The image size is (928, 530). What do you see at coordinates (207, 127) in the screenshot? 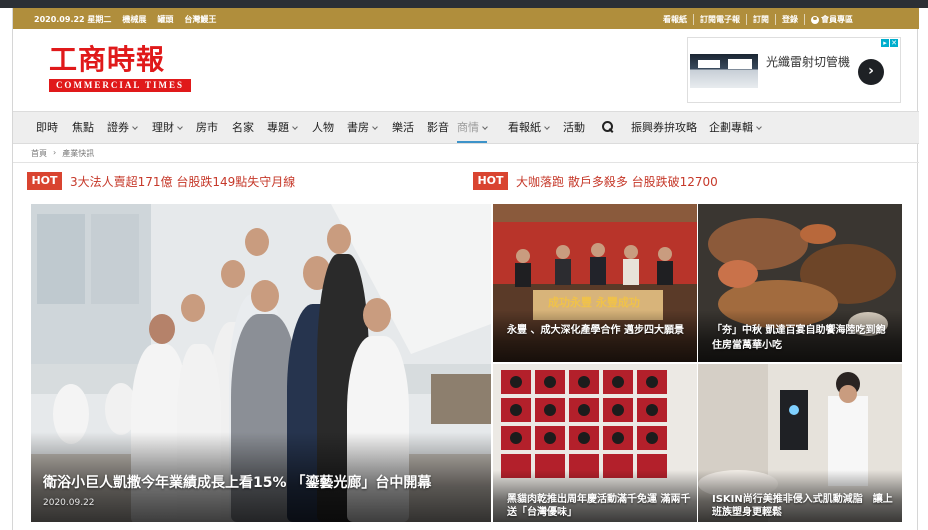
I see `nav-item-realestate: 房市` at bounding box center [207, 127].